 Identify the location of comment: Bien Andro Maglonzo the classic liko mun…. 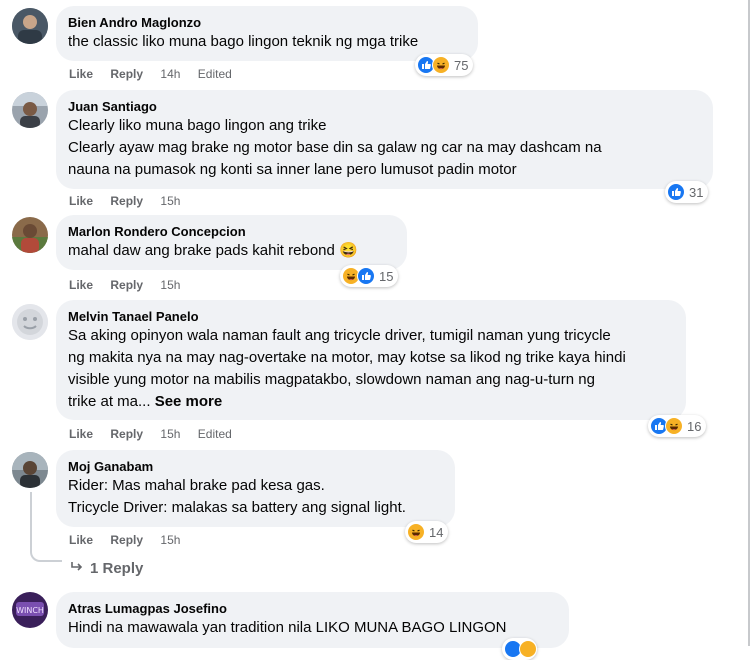
(373, 45).